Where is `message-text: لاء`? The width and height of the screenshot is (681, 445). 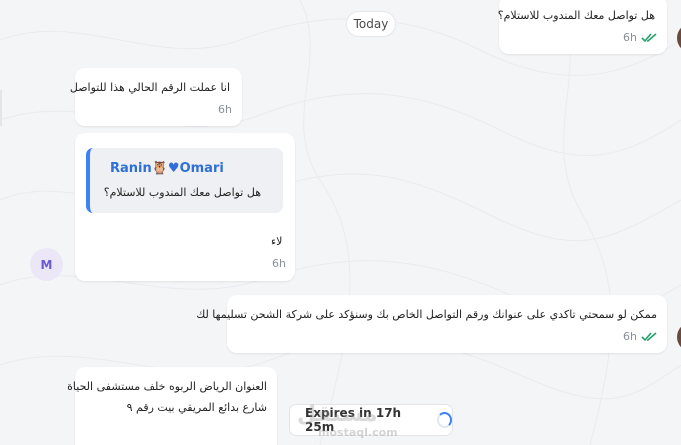 message-text: لاء is located at coordinates (277, 241).